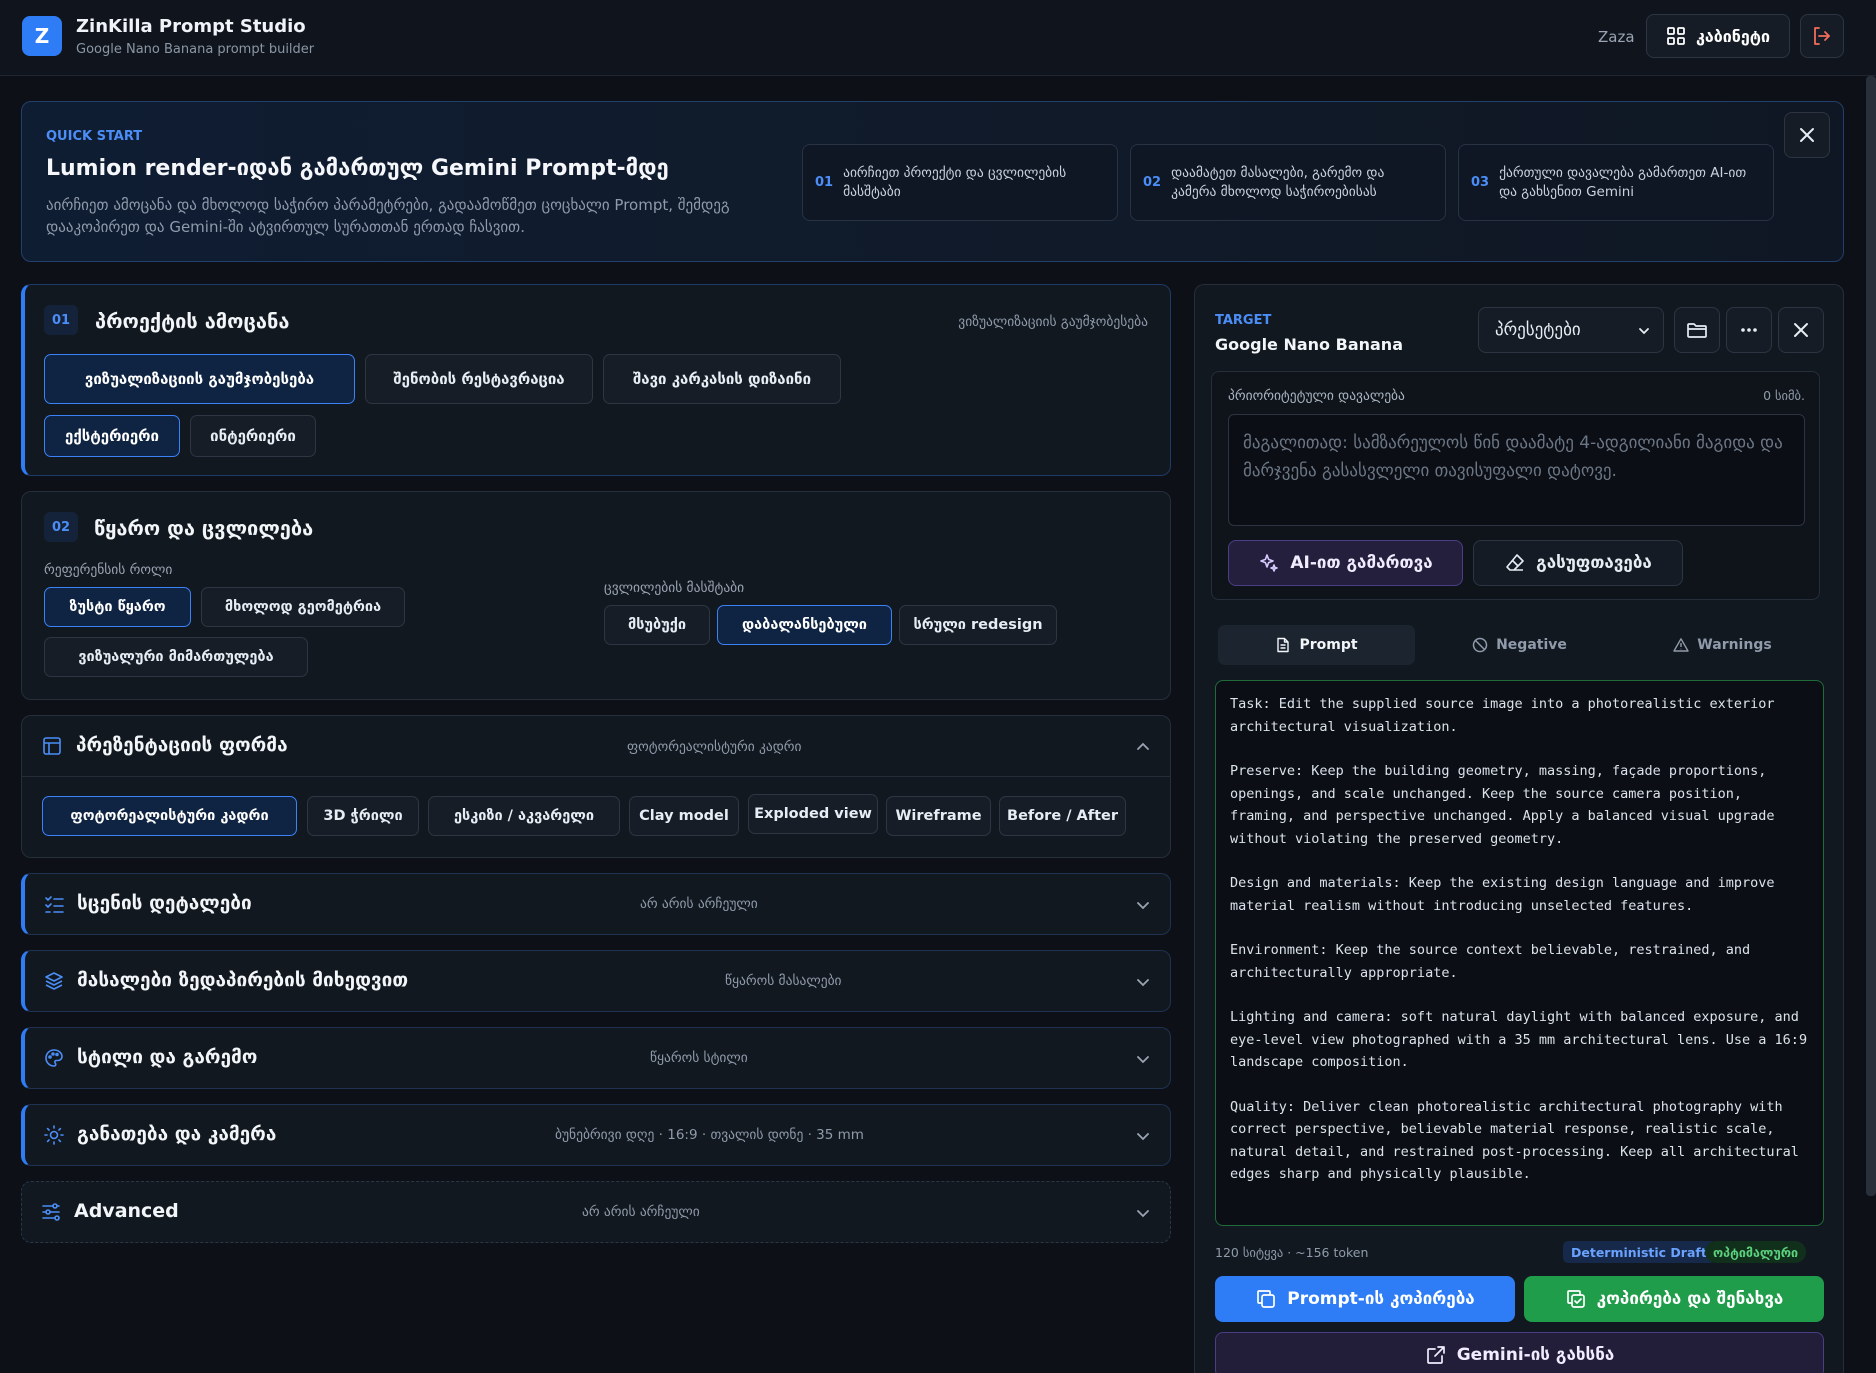 This screenshot has width=1876, height=1373. What do you see at coordinates (253, 436) in the screenshot?
I see `scope-option-interior: ინტერიერი` at bounding box center [253, 436].